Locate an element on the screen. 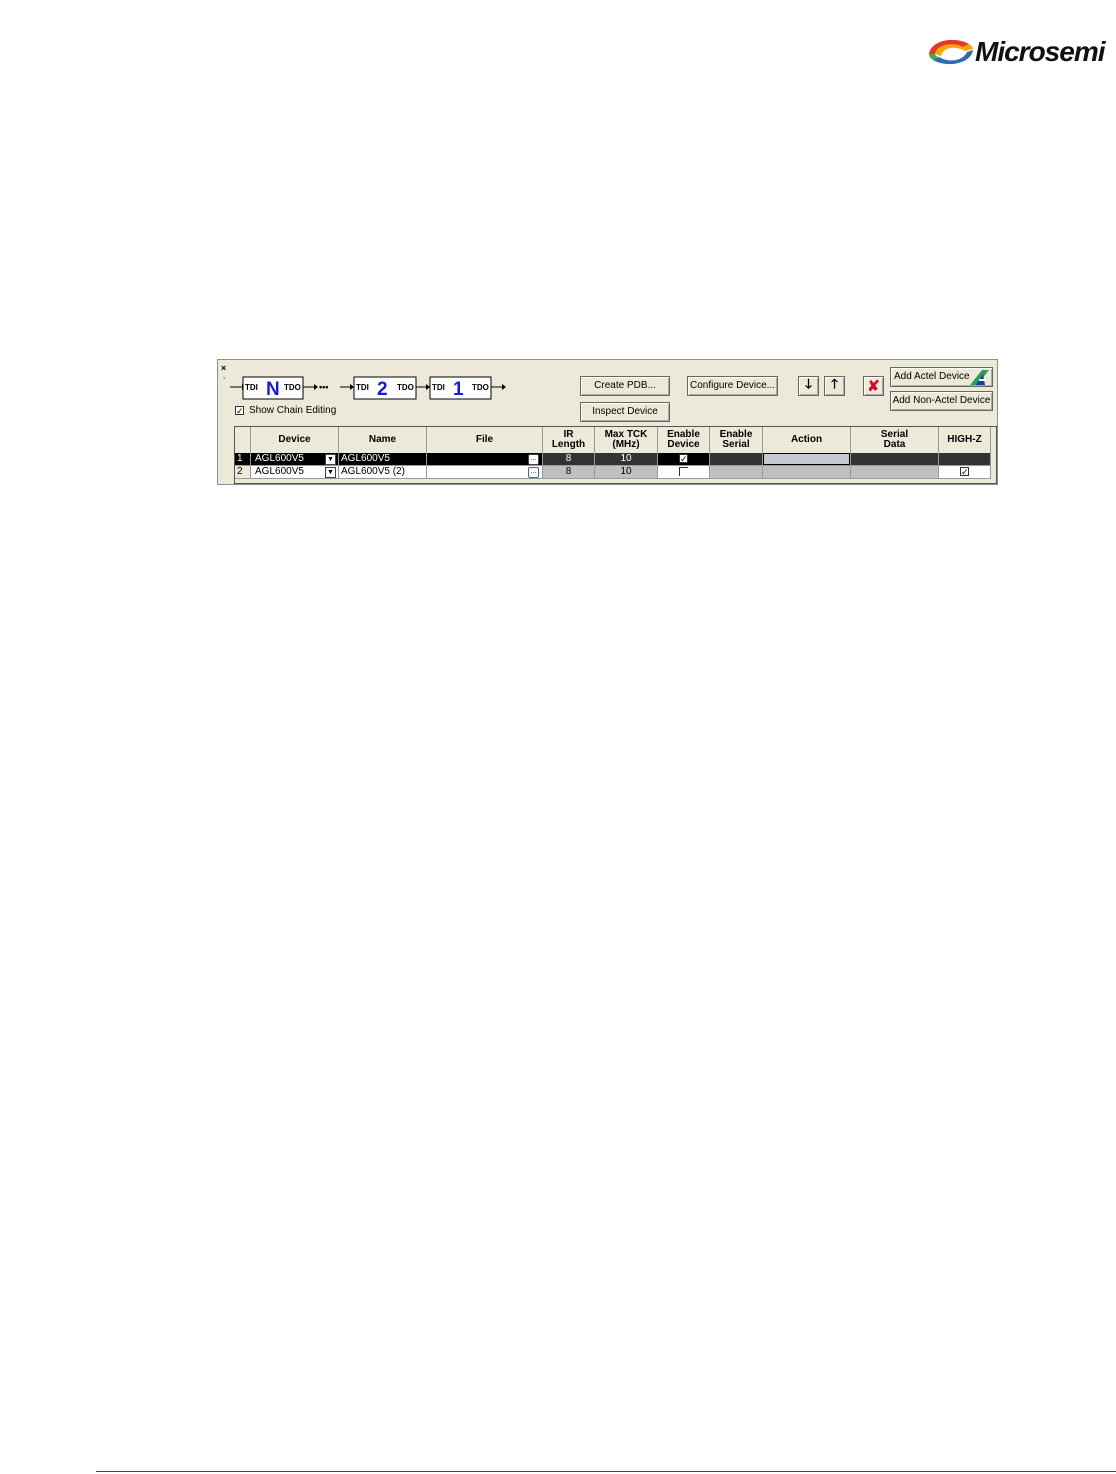 This screenshot has height=1474, width=1116. add-non-actel-device-button: Add Non-Actel Device is located at coordinates (941, 401).